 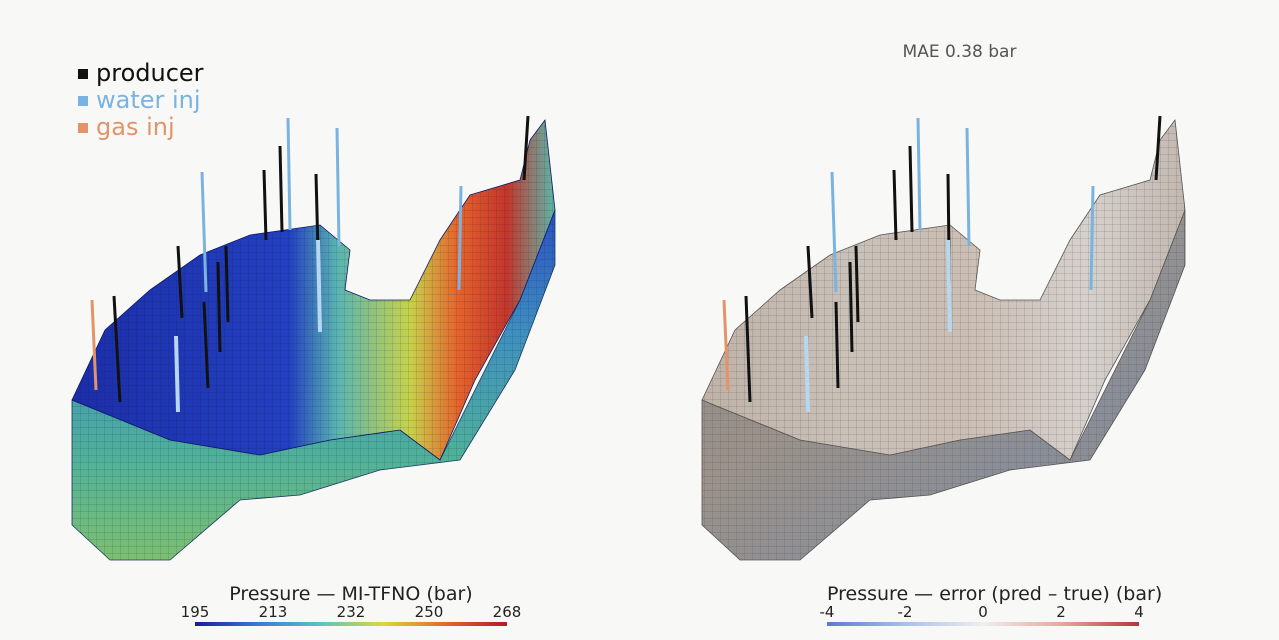 I want to click on legend-item-gas-injector: gas inj, so click(x=141, y=127).